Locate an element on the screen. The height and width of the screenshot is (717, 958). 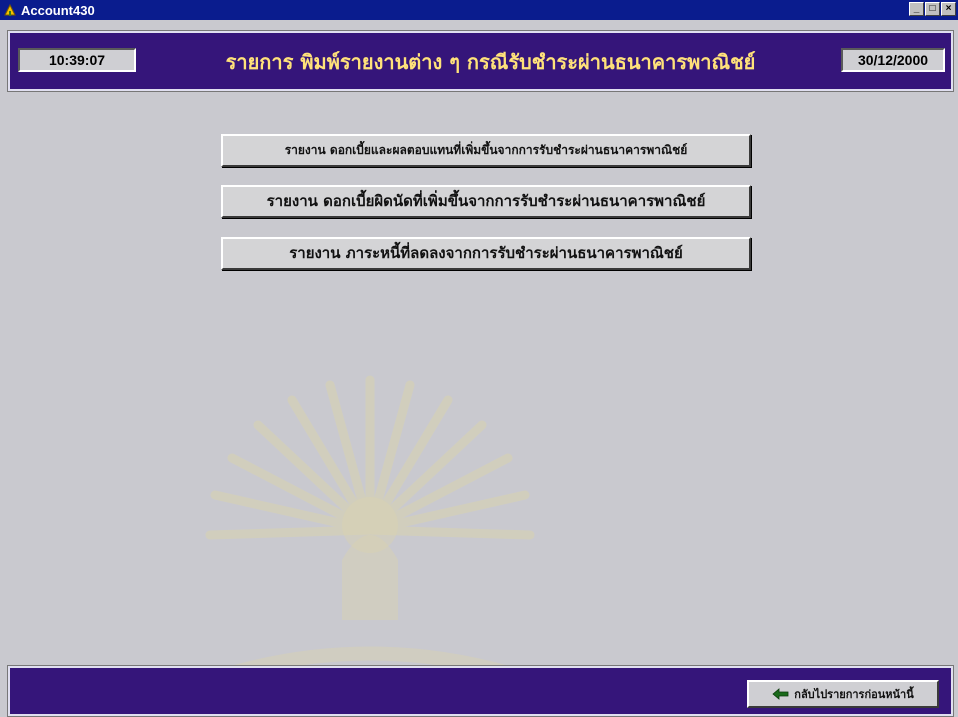
time-display: 10:39:07 is located at coordinates (77, 60).